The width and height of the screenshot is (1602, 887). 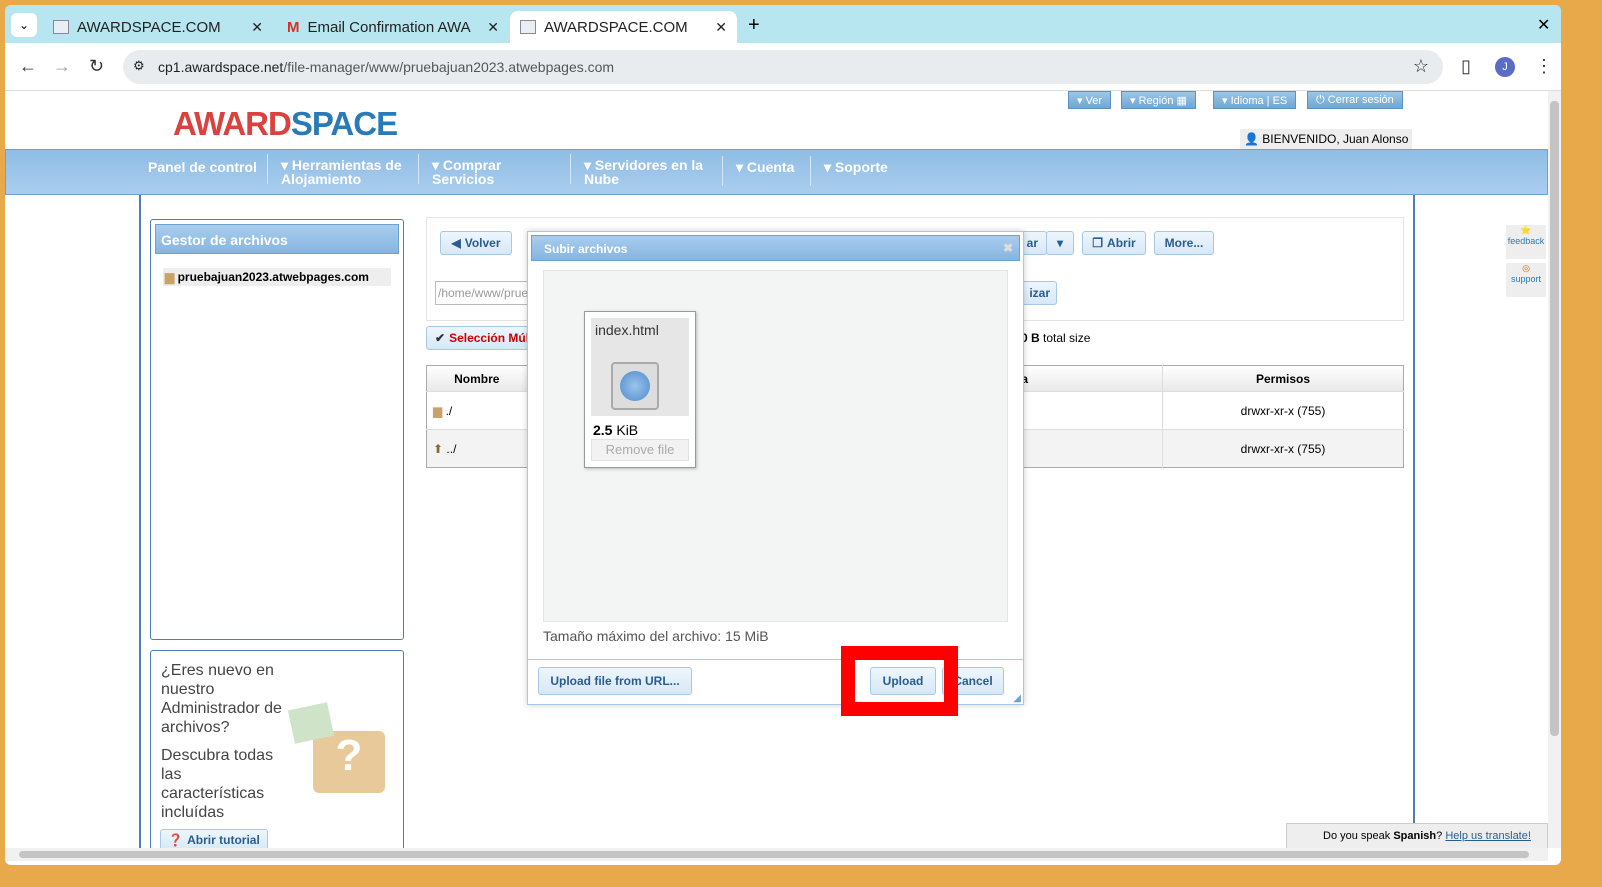 I want to click on help-translate-link: Help us translate!, so click(x=1488, y=836).